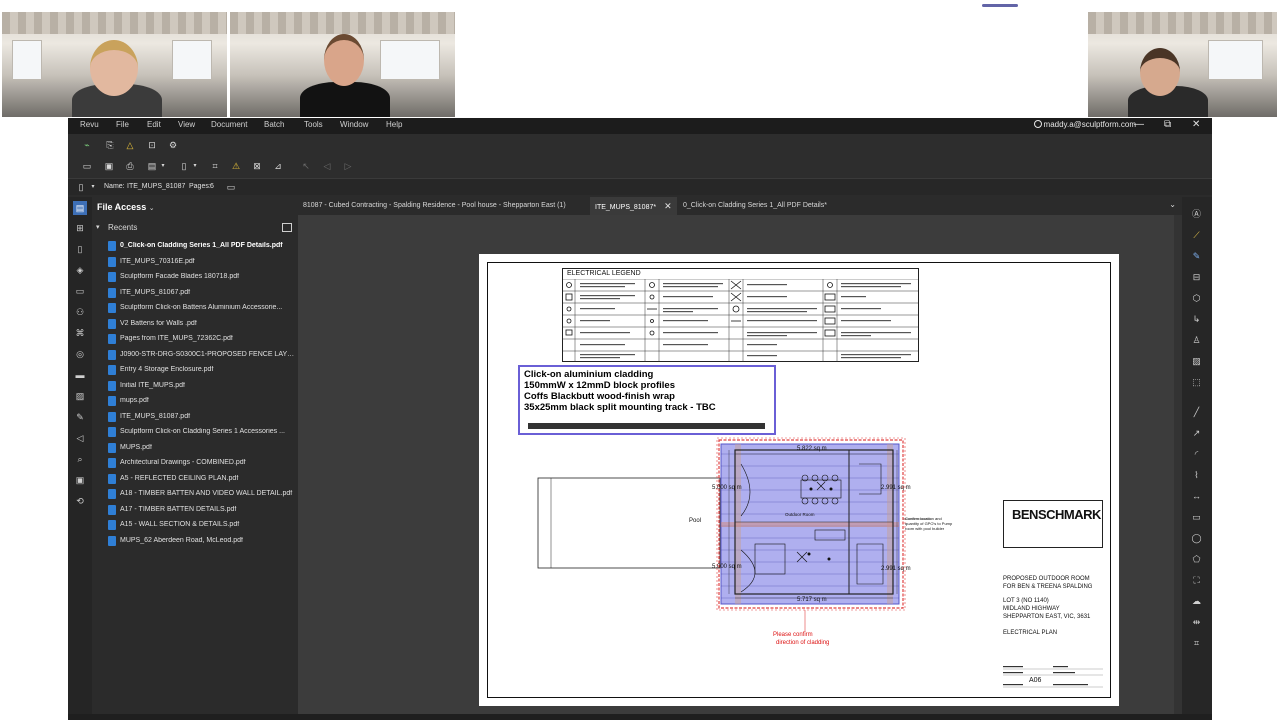  Describe the element at coordinates (202, 418) in the screenshot. I see `recent-file-item: ITE_MUPS_81087.pdf` at that location.